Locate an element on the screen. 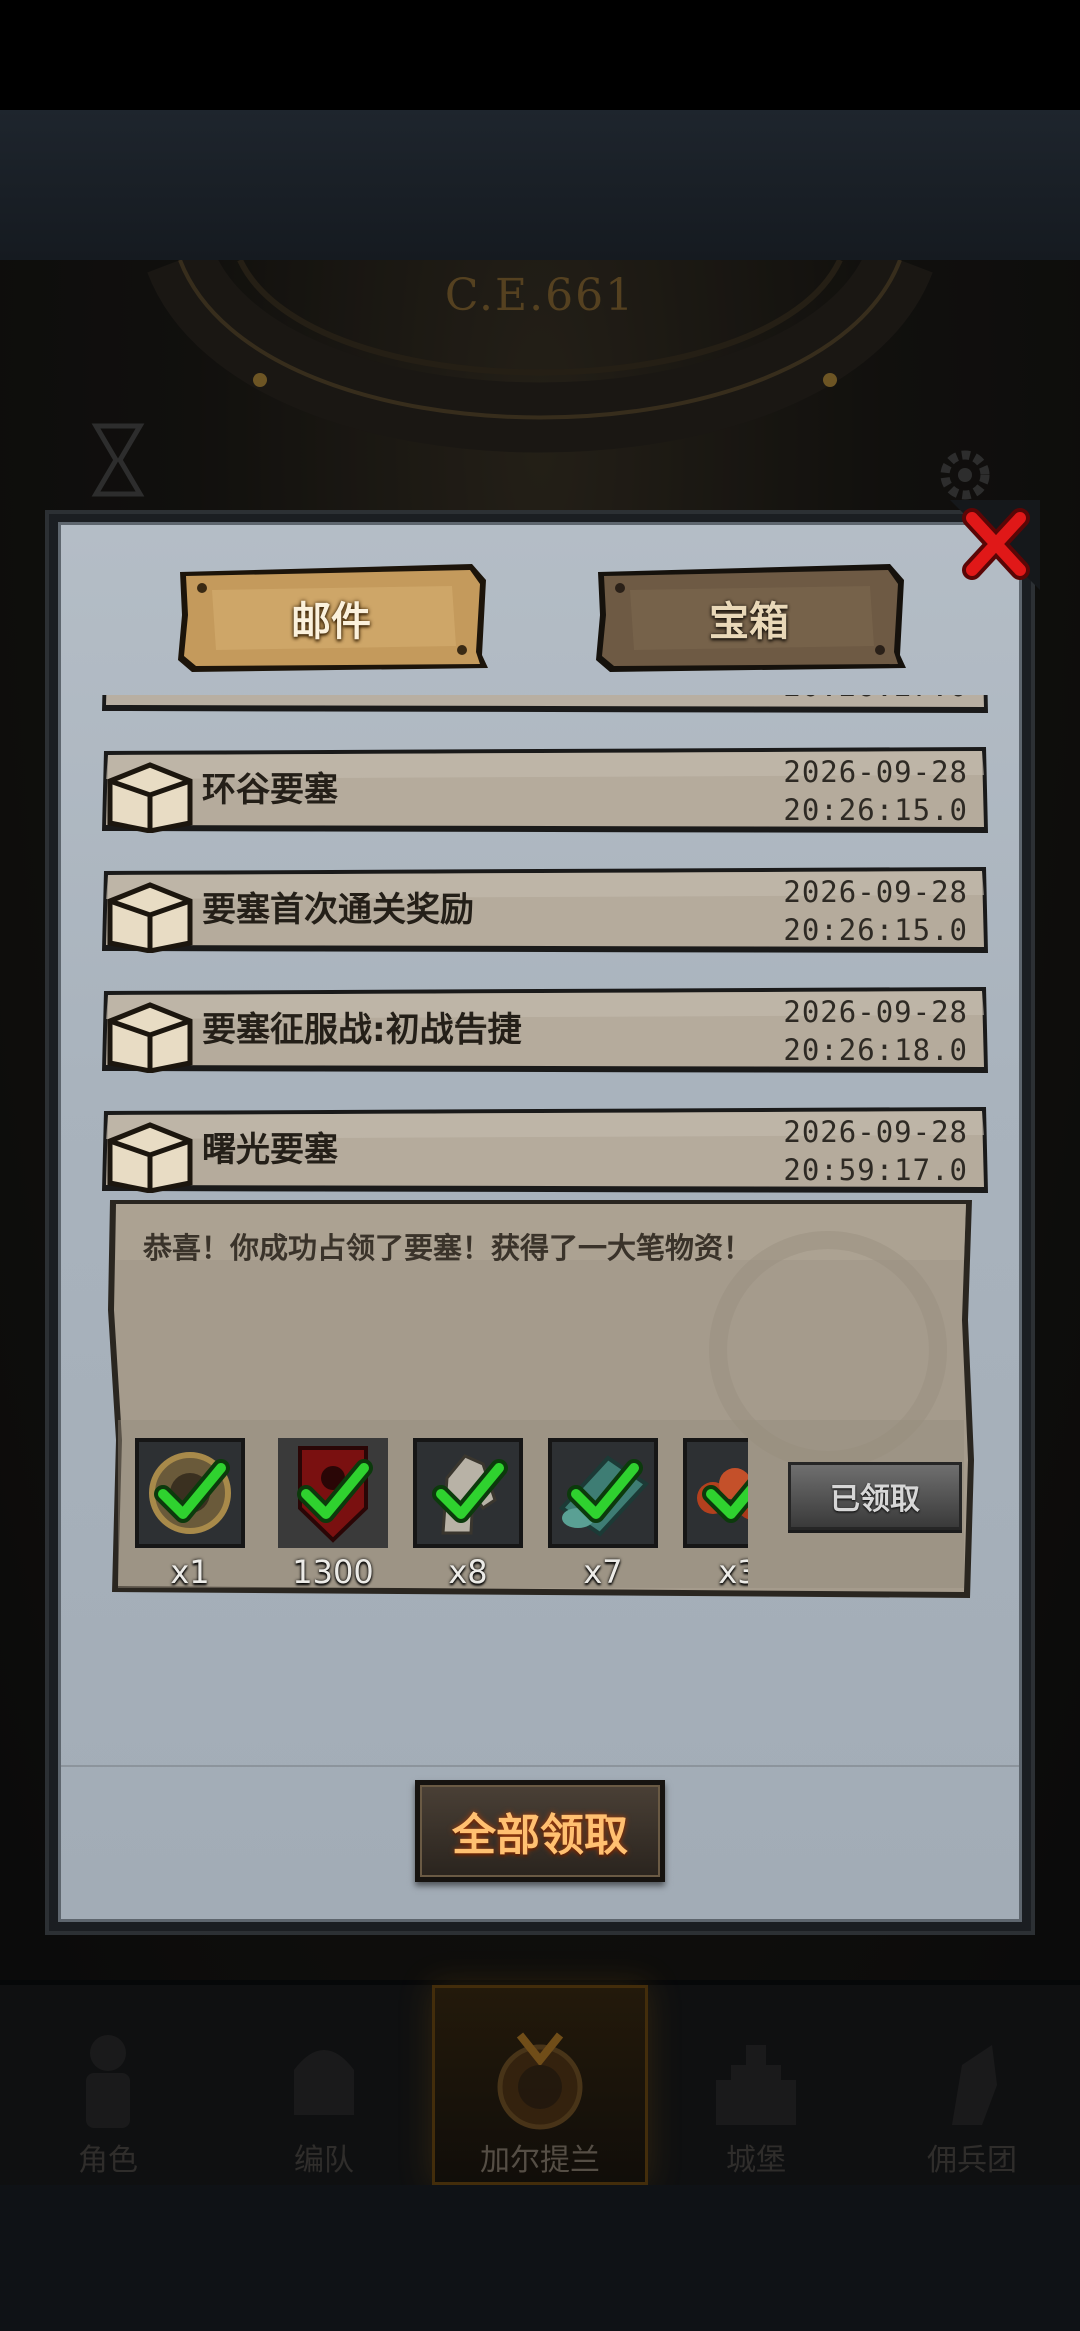  mail-title: 曙光要塞 is located at coordinates (270, 1150).